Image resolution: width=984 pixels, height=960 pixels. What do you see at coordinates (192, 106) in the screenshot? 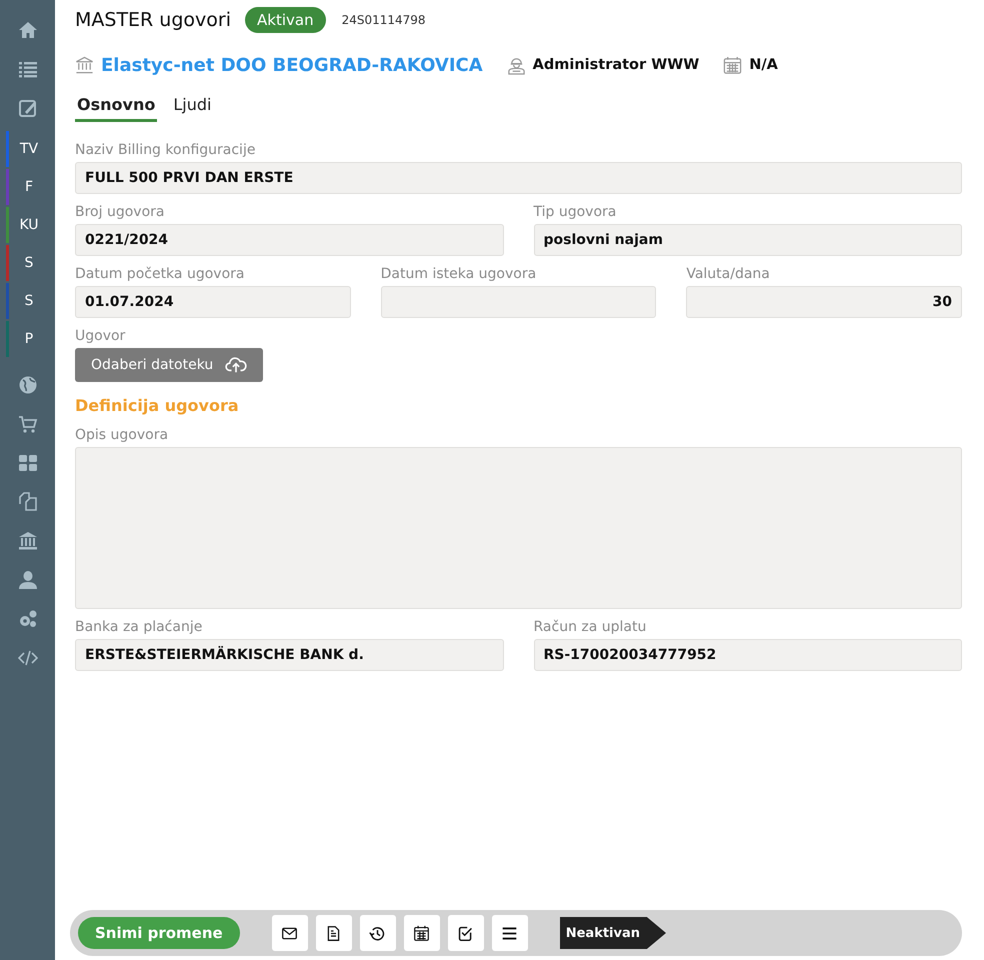
I see `tab: Ljudi` at bounding box center [192, 106].